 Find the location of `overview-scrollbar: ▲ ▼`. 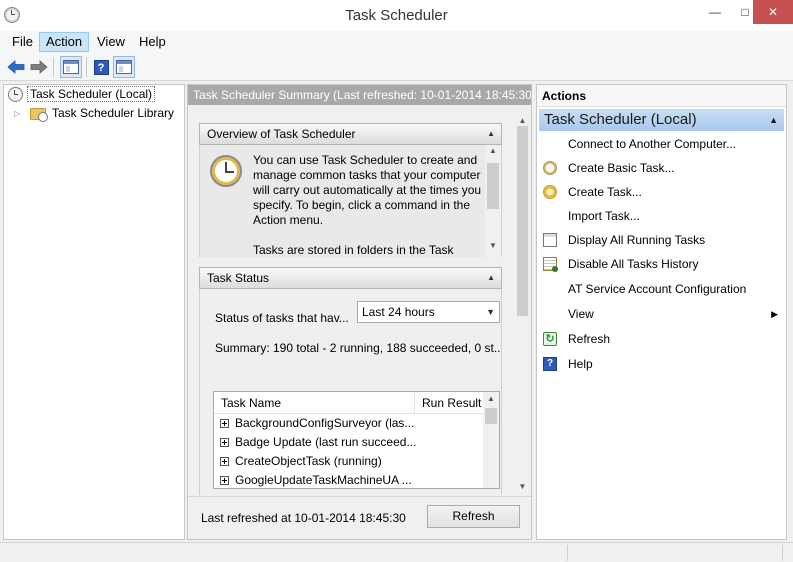

overview-scrollbar: ▲ ▼ is located at coordinates (493, 201).